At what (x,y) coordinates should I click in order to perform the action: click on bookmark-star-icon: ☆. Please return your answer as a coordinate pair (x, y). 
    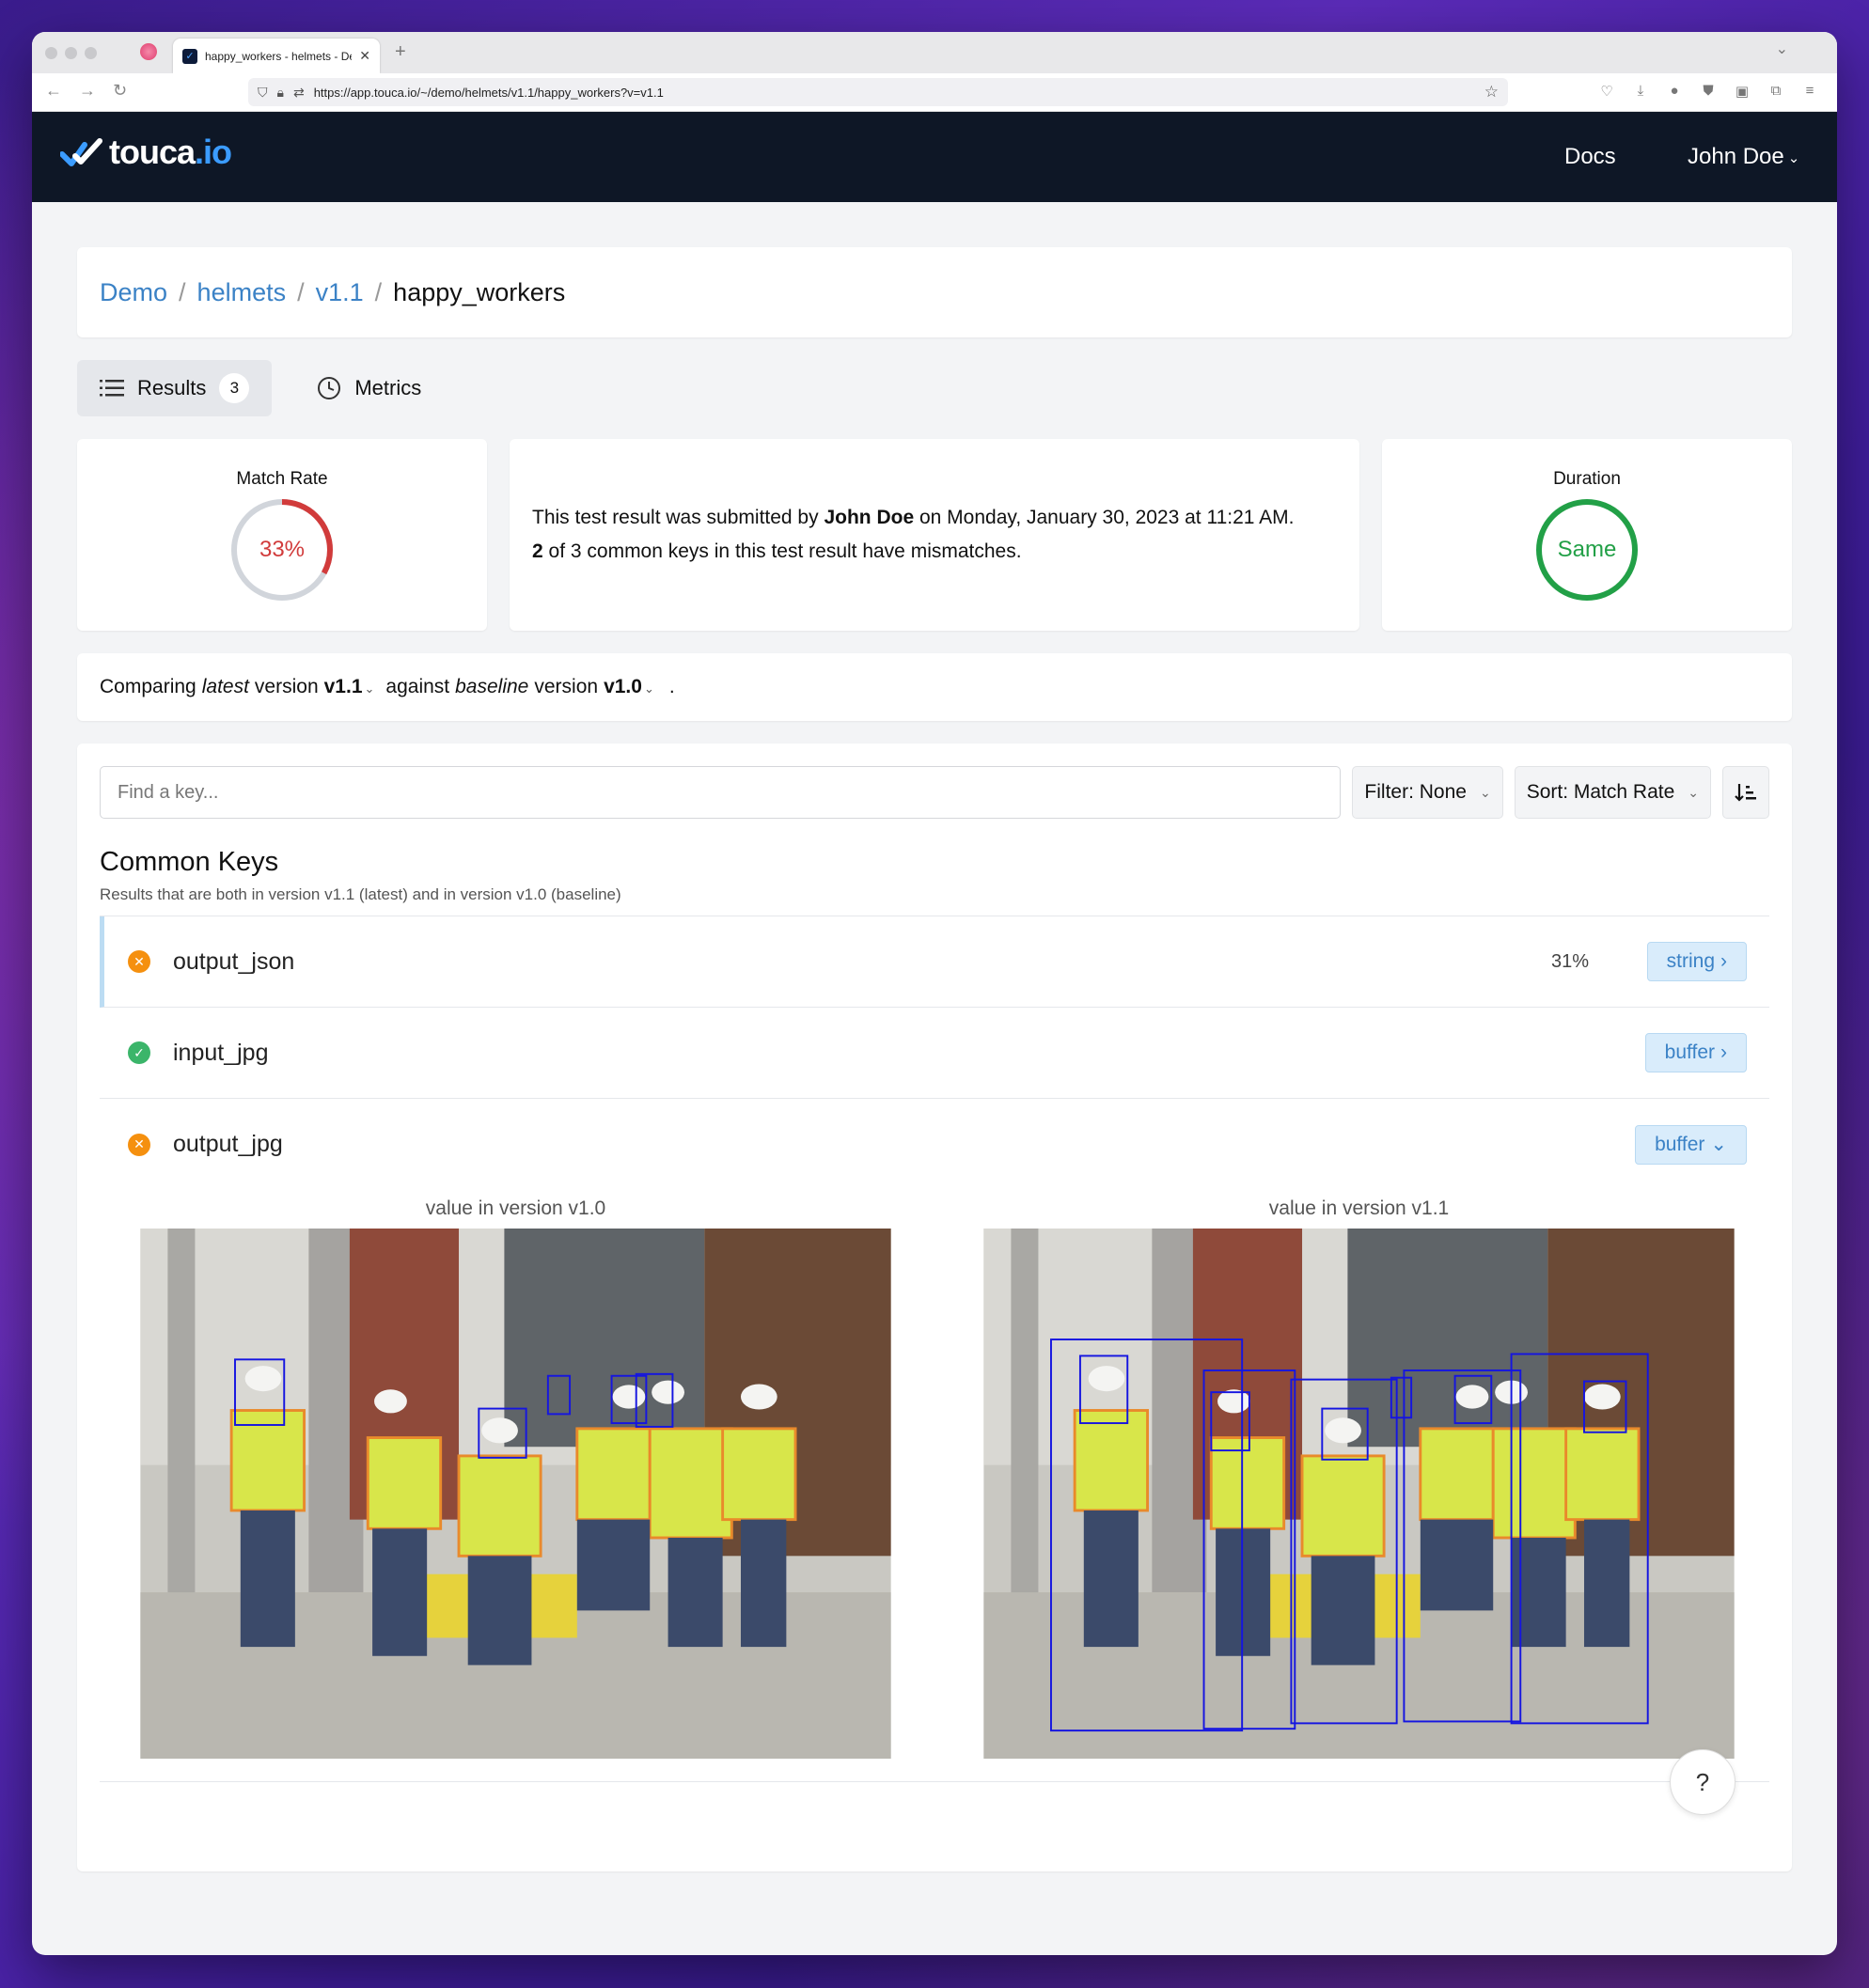
    Looking at the image, I should click on (1491, 93).